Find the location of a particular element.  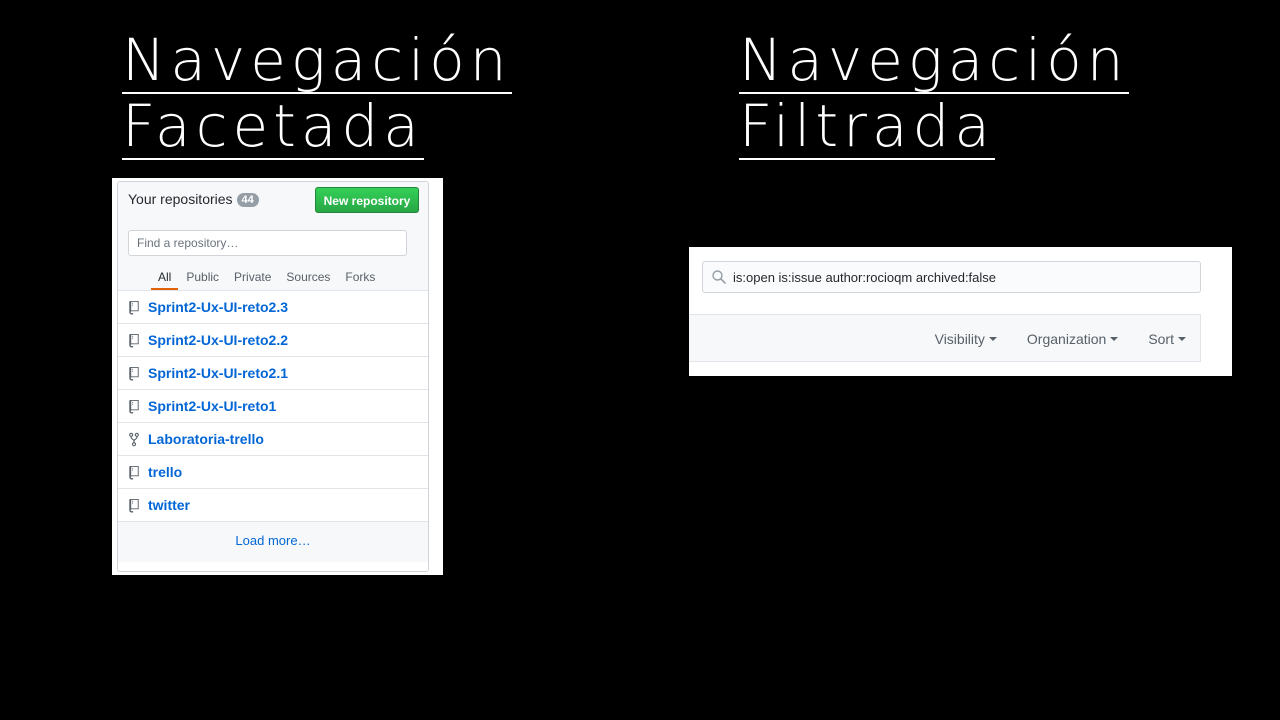

repository-link: Sprint2-Ux-UI-reto2.3 is located at coordinates (218, 307).